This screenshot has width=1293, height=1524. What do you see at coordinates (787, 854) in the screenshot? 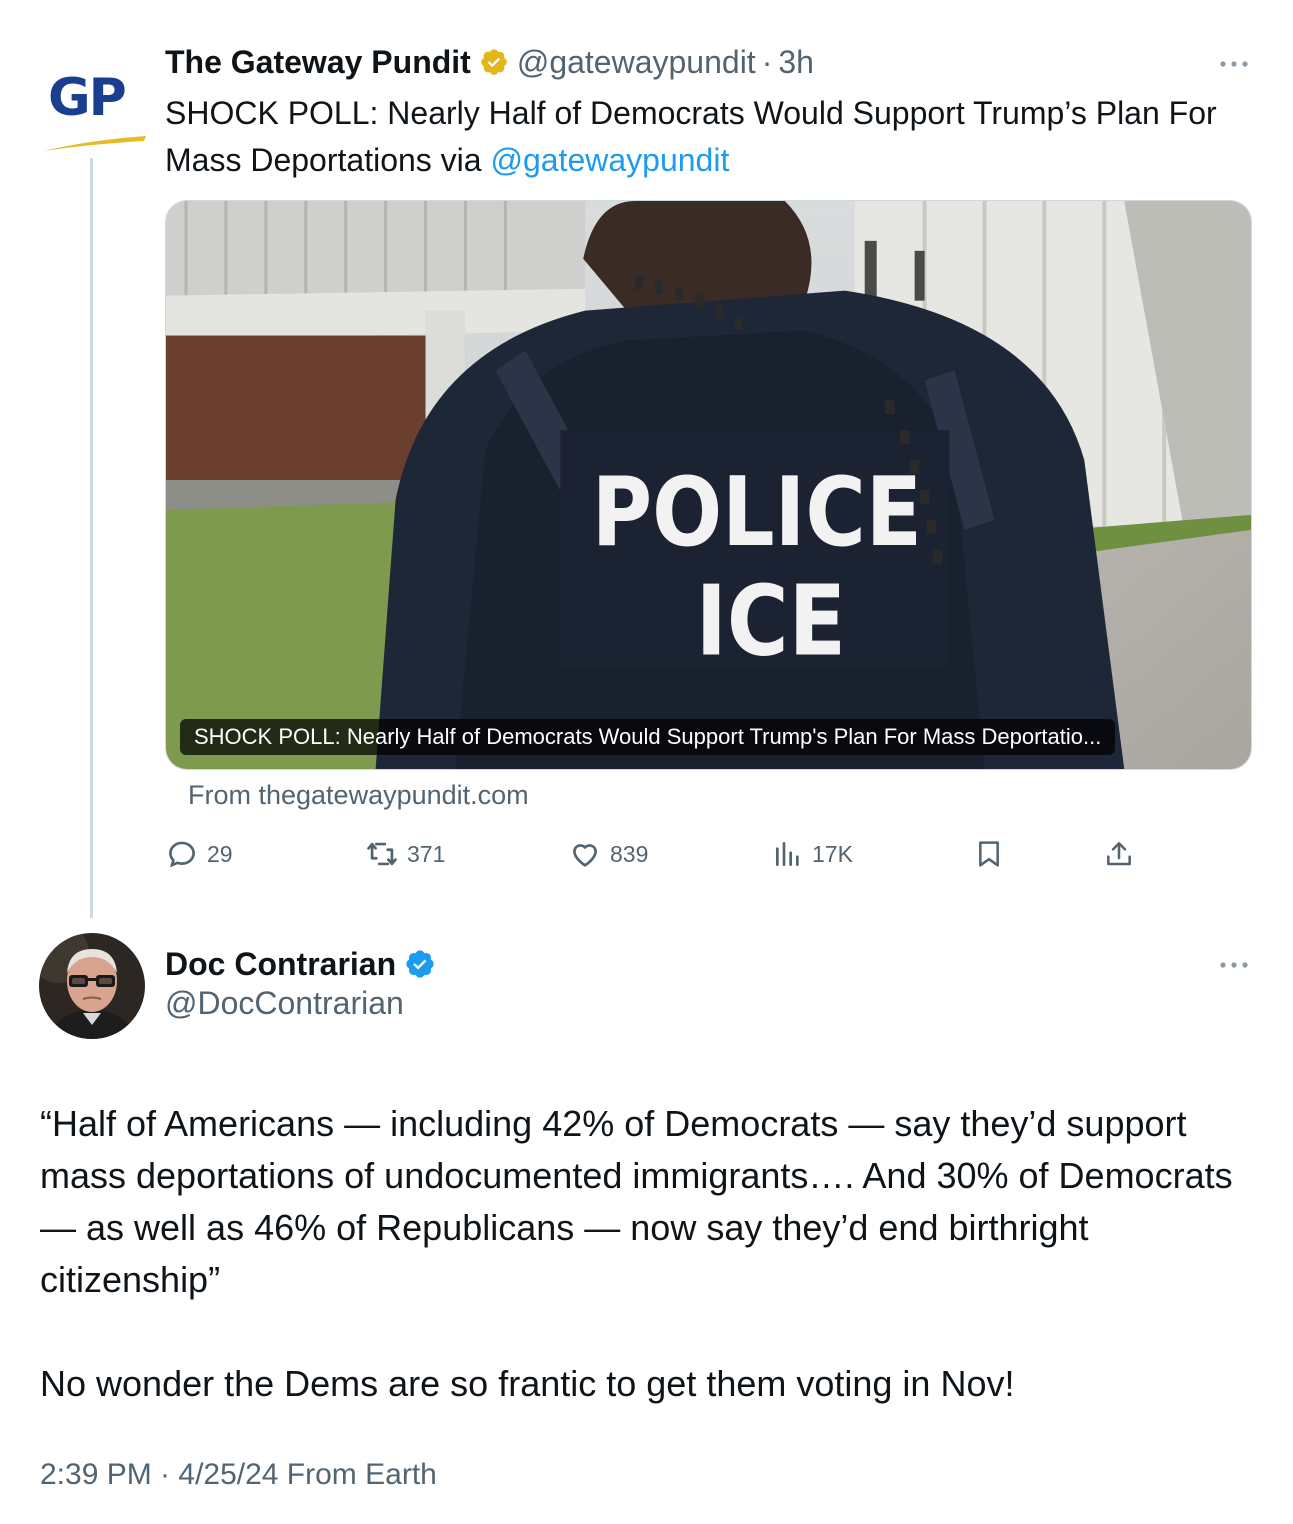
I see `views-icon` at bounding box center [787, 854].